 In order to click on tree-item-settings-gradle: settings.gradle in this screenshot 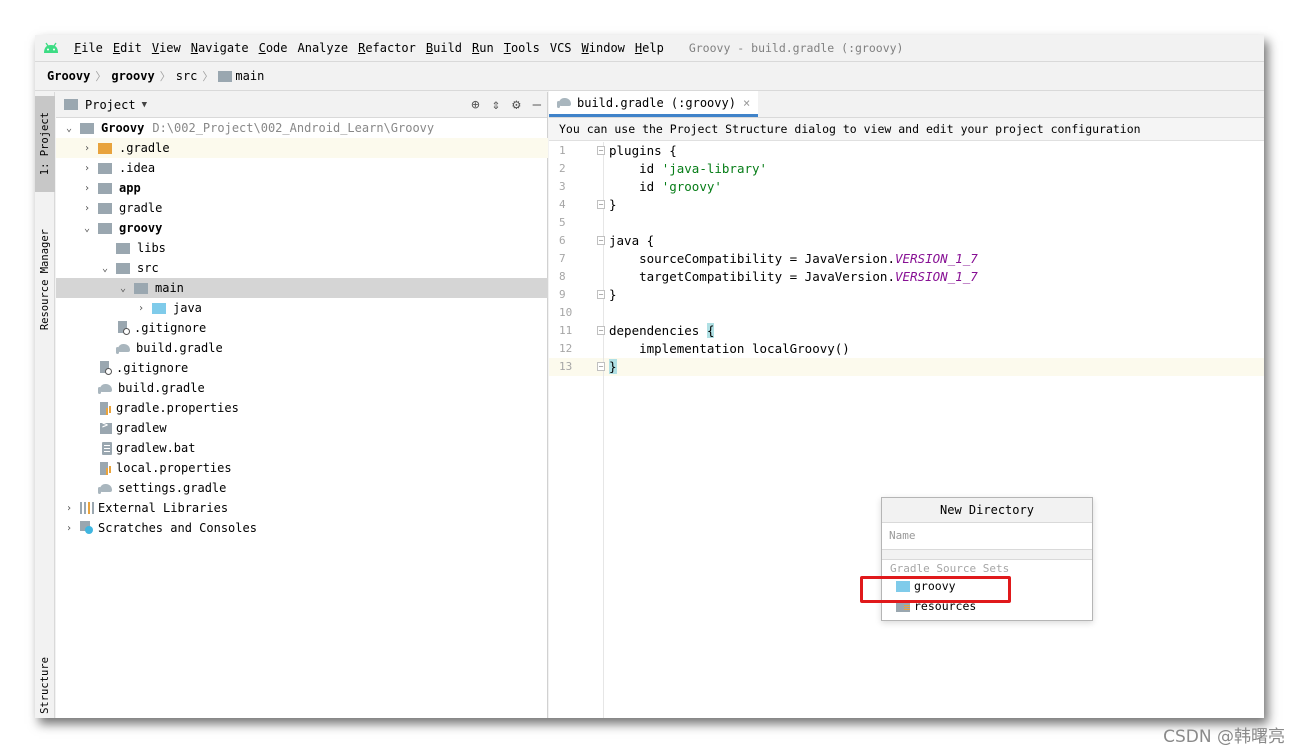, I will do `click(302, 488)`.